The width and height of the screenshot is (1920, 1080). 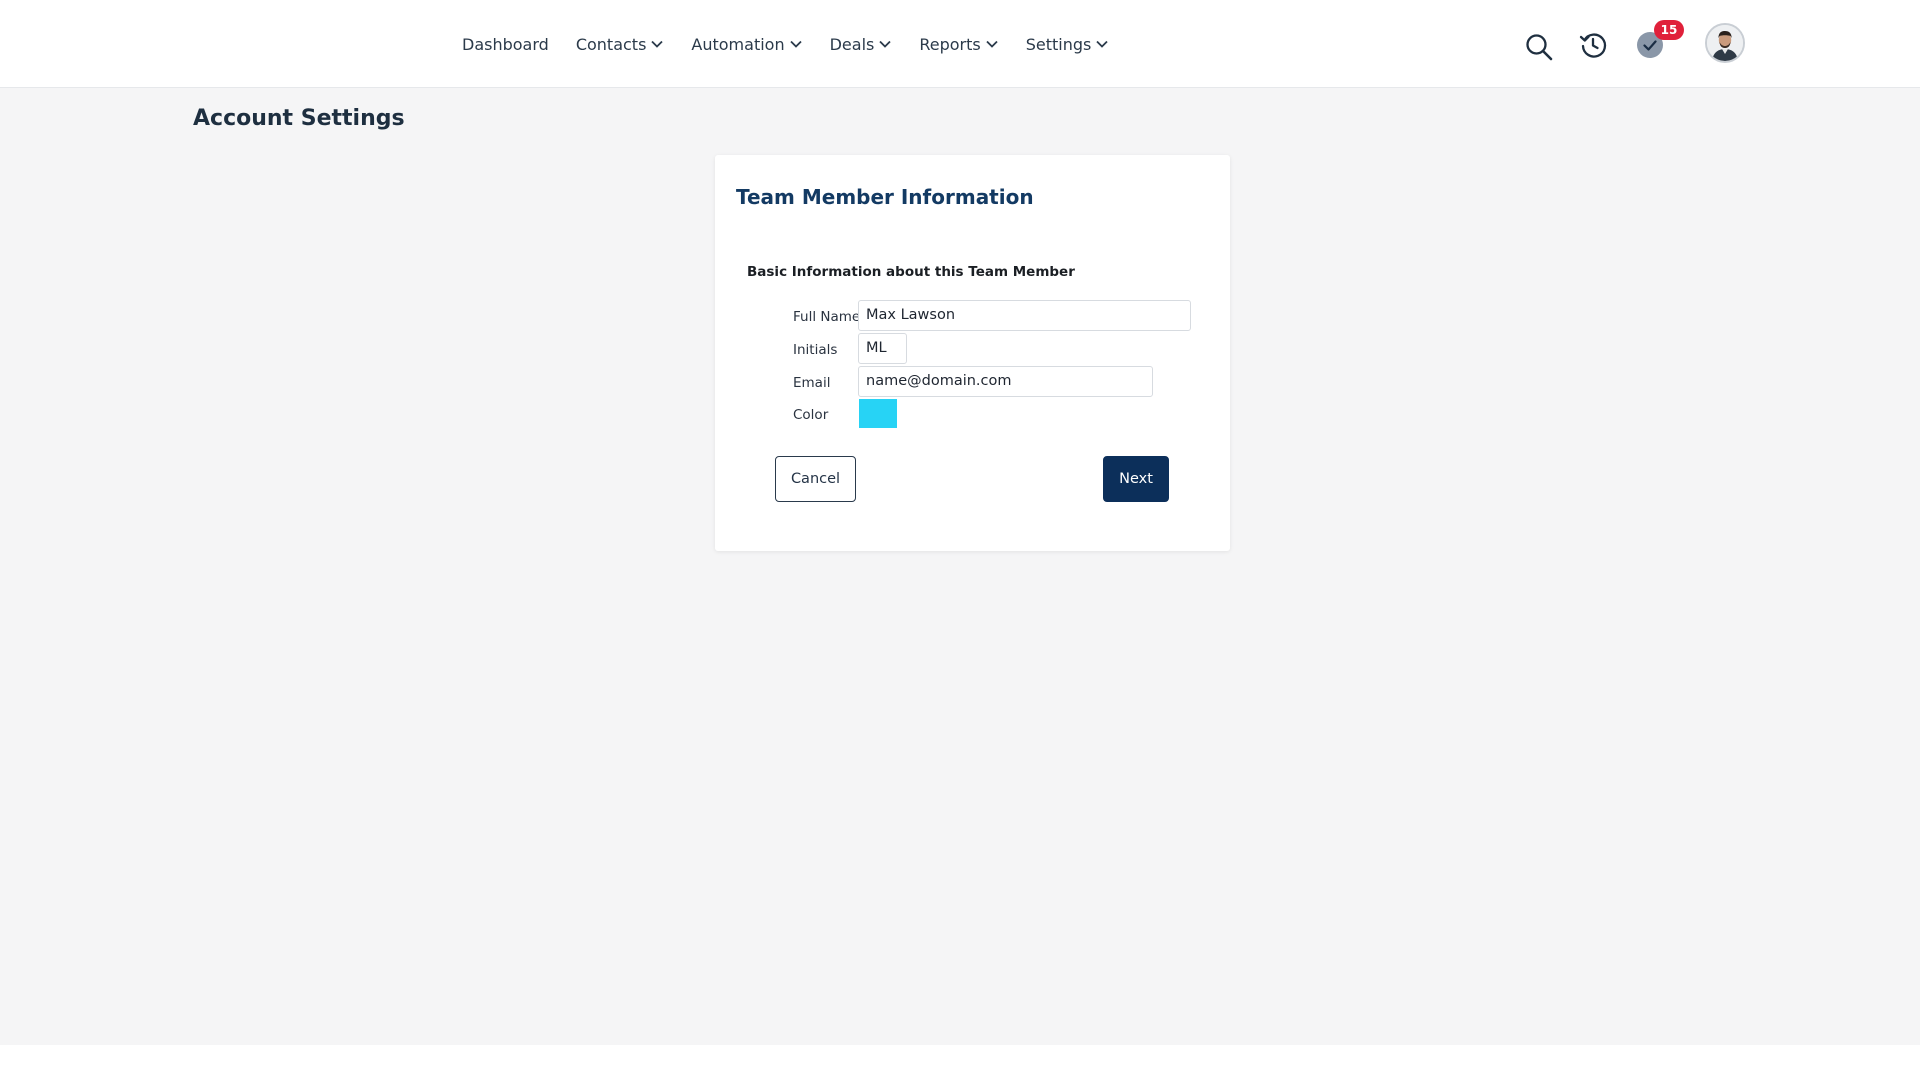 What do you see at coordinates (878, 413) in the screenshot?
I see `color-swatch` at bounding box center [878, 413].